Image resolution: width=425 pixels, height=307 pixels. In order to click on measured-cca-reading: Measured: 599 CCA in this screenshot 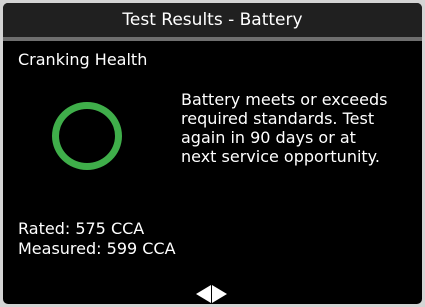, I will do `click(97, 248)`.